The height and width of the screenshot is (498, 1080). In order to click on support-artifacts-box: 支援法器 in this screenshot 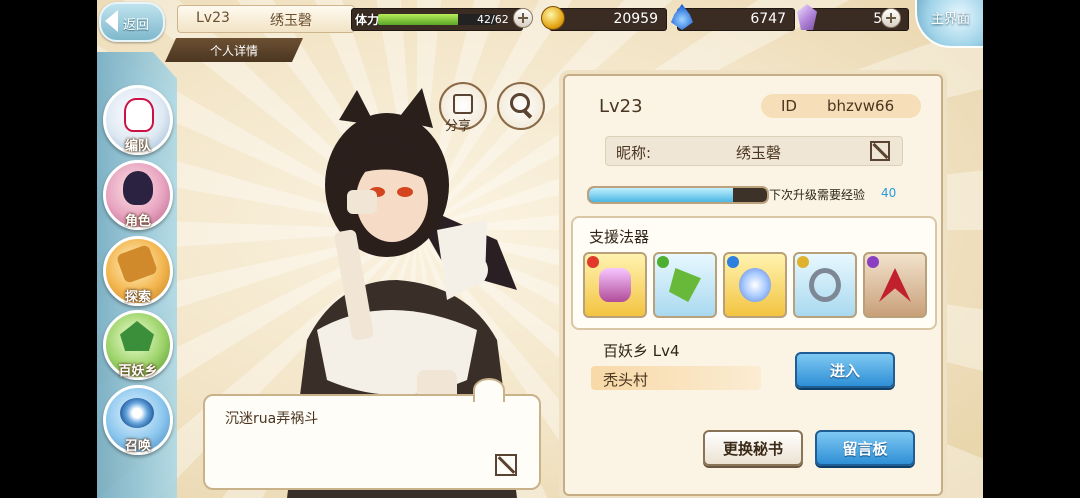, I will do `click(754, 273)`.